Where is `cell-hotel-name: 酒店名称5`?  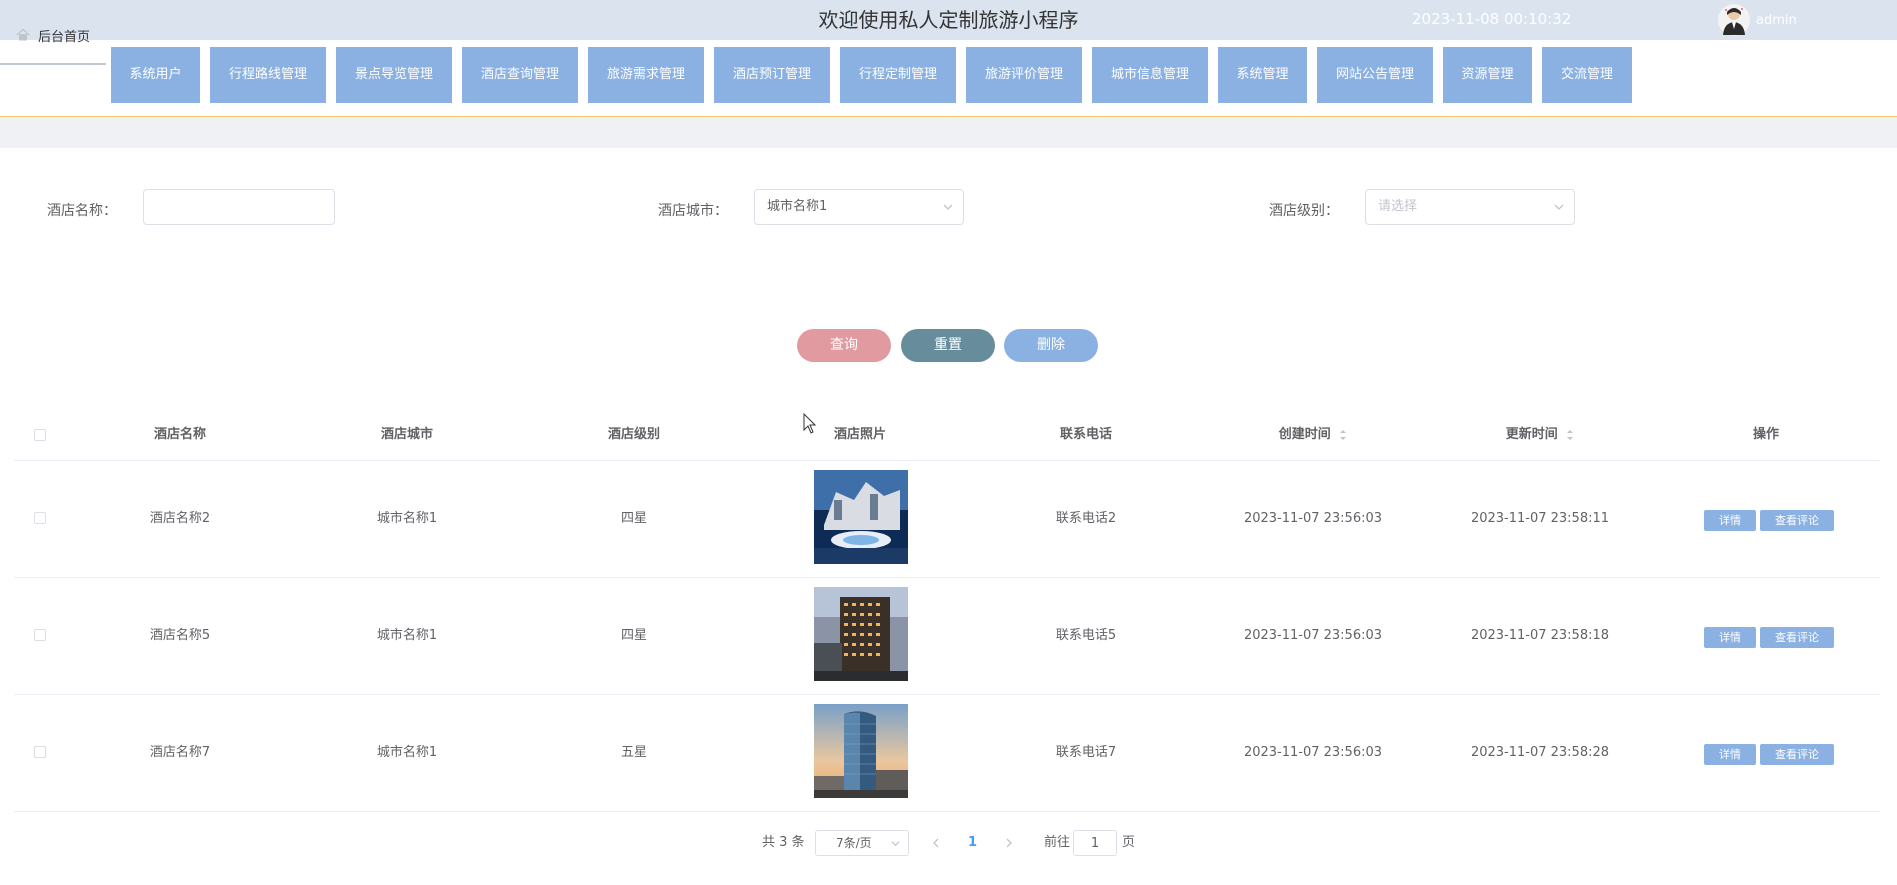 cell-hotel-name: 酒店名称5 is located at coordinates (180, 635).